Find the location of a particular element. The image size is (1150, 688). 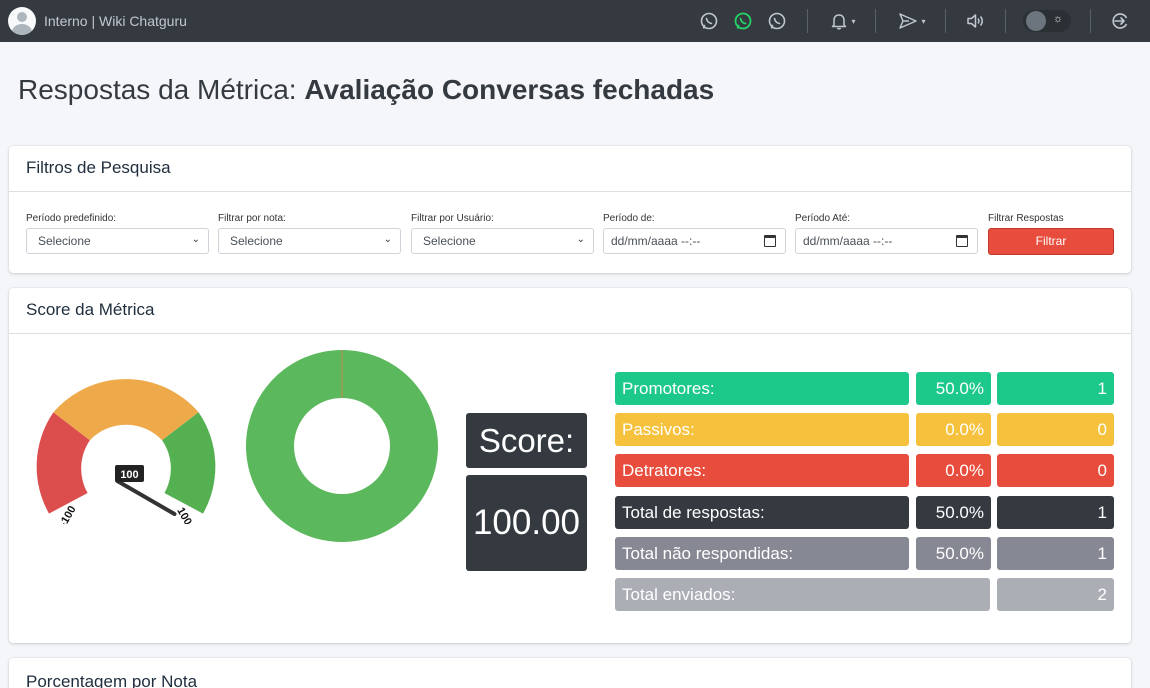

score-value-box: 100.00 is located at coordinates (526, 523).